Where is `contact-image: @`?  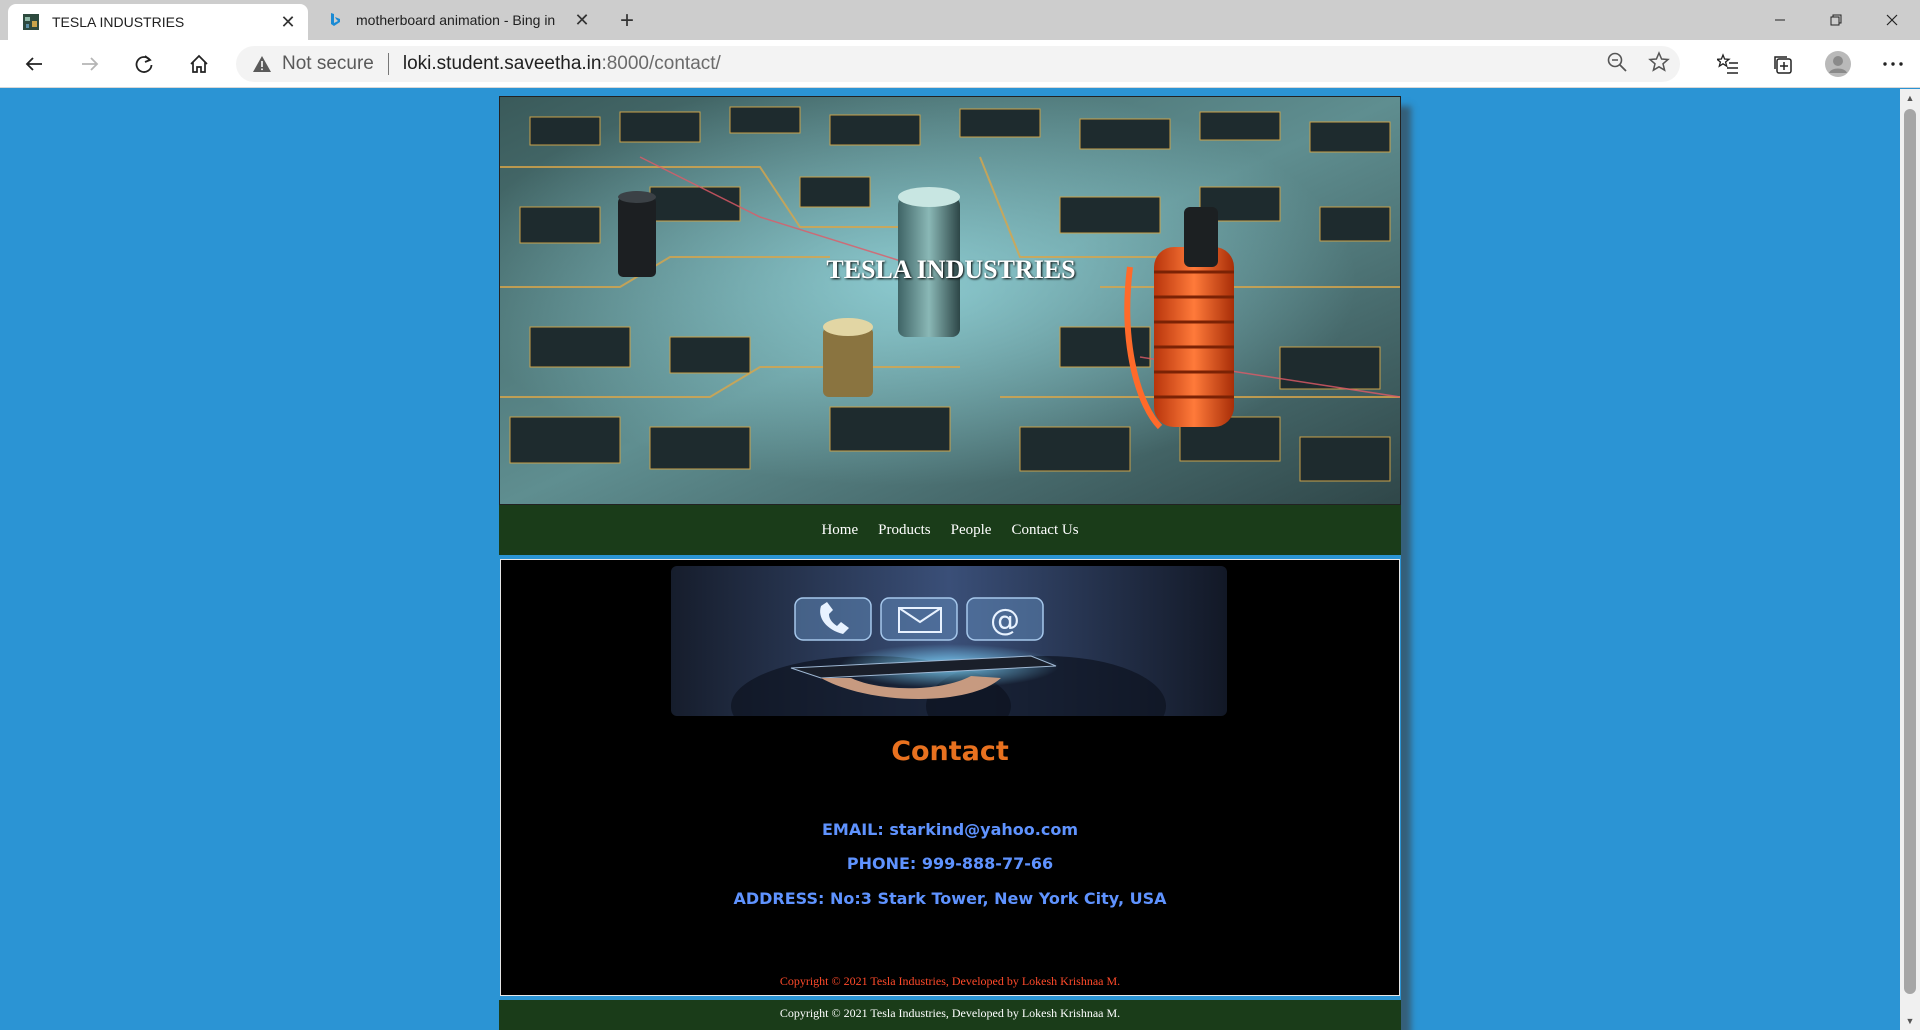
contact-image: @ is located at coordinates (949, 641).